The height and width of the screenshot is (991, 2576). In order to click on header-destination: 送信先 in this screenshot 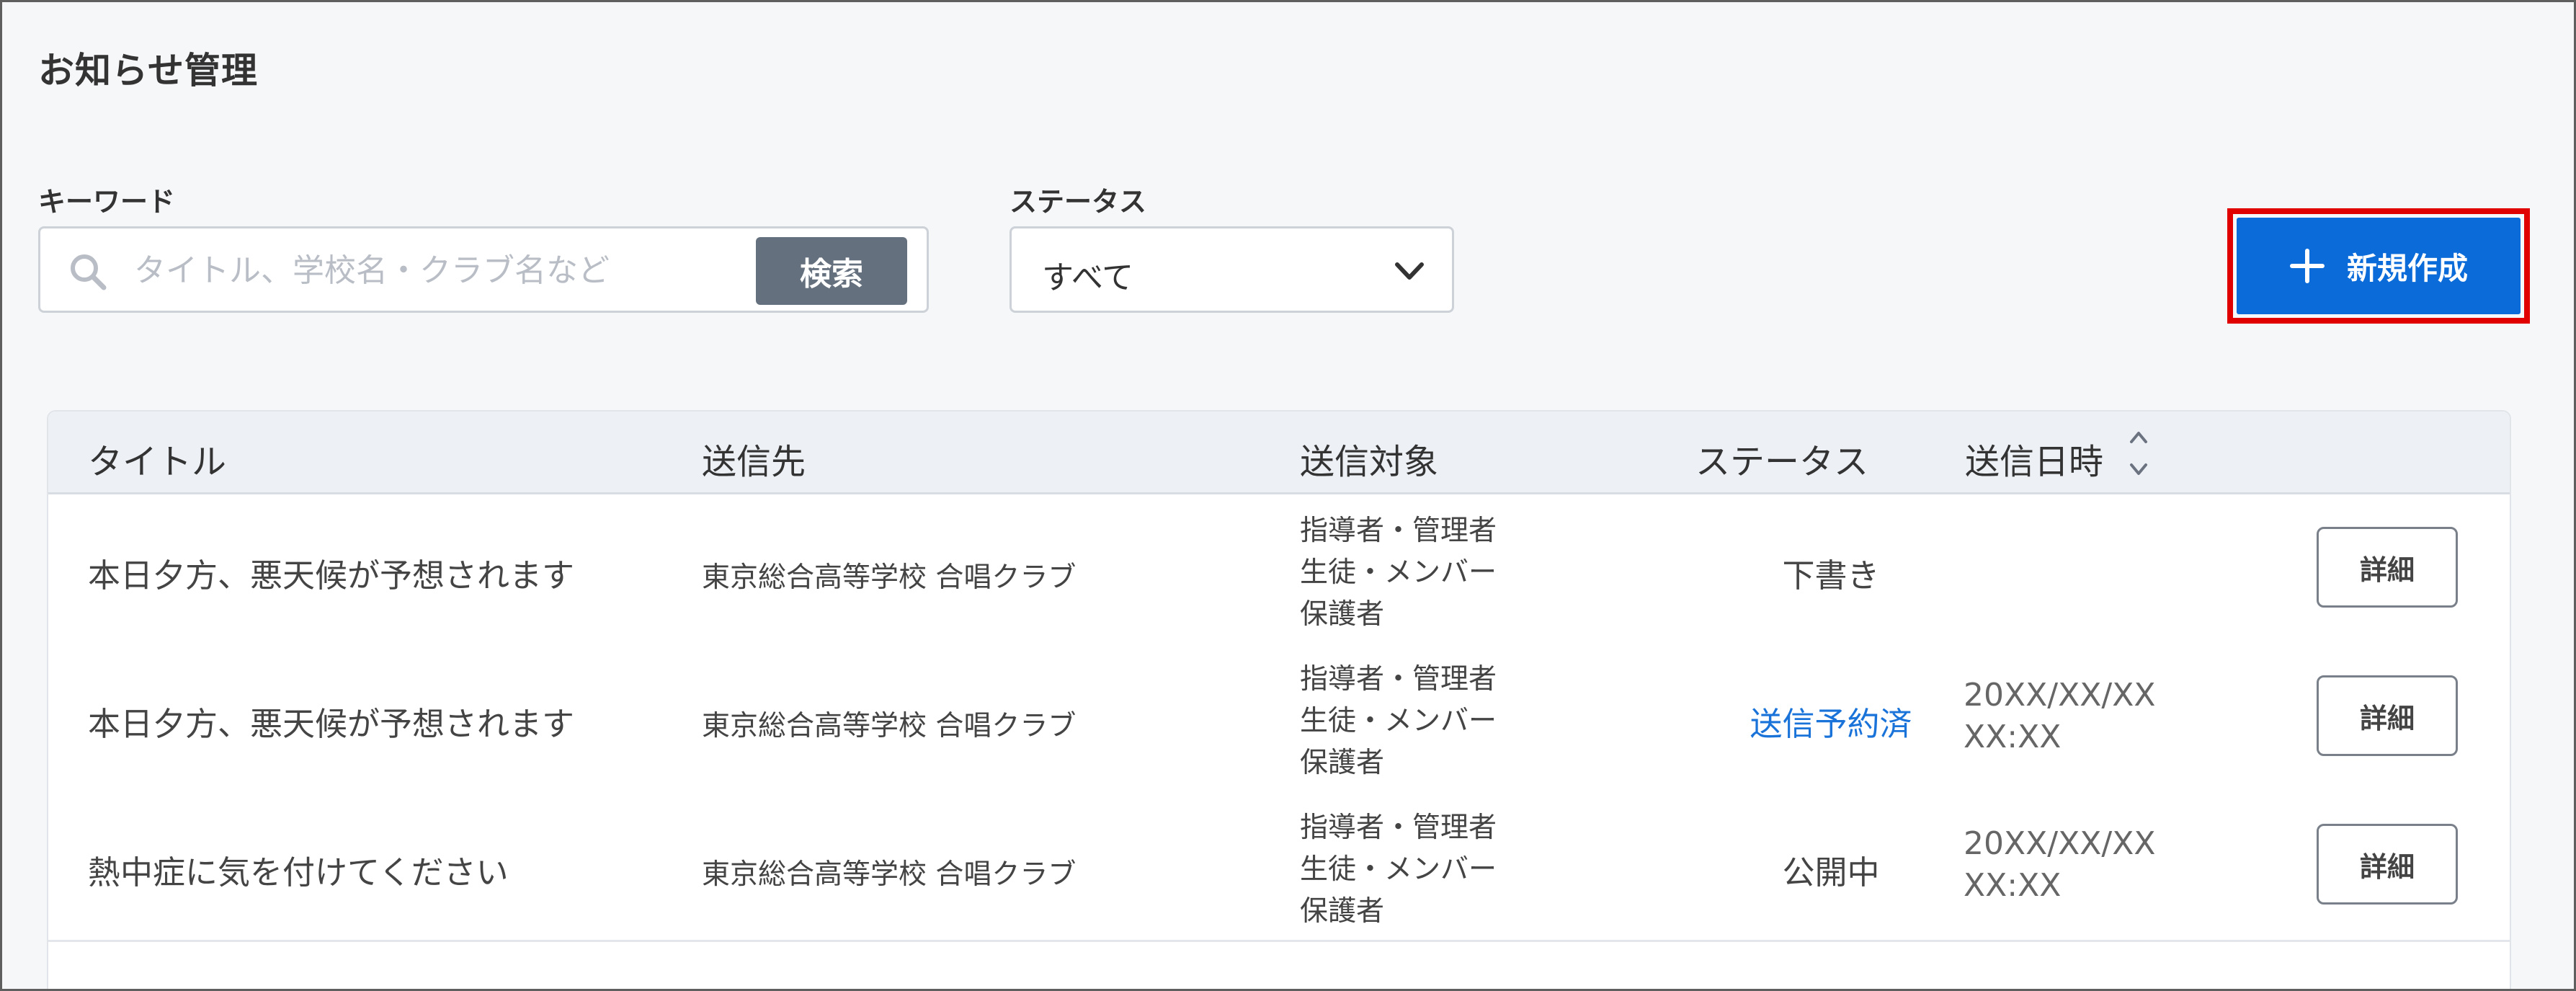, I will do `click(754, 462)`.